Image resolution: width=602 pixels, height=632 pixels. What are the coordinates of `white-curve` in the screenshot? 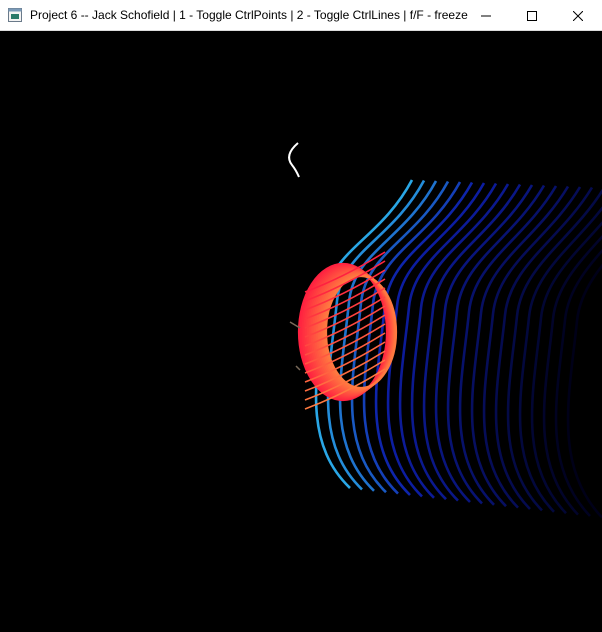 It's located at (294, 160).